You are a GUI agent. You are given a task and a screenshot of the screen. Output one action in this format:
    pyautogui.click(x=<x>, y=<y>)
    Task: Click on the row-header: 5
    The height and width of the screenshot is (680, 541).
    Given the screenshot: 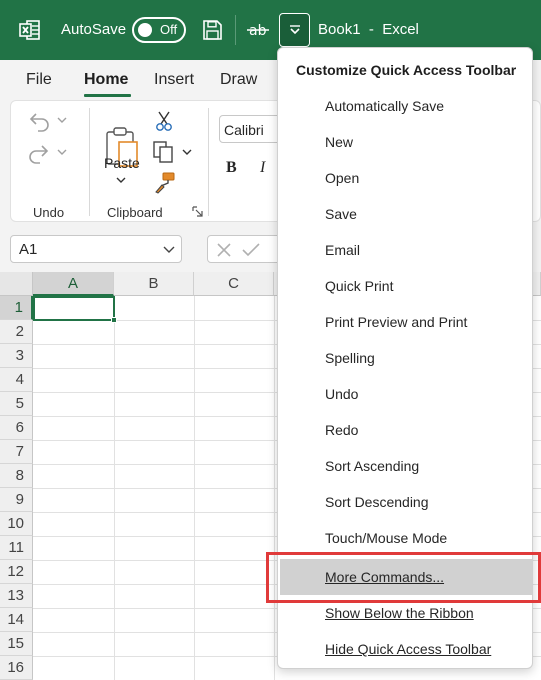 What is the action you would take?
    pyautogui.click(x=16, y=404)
    